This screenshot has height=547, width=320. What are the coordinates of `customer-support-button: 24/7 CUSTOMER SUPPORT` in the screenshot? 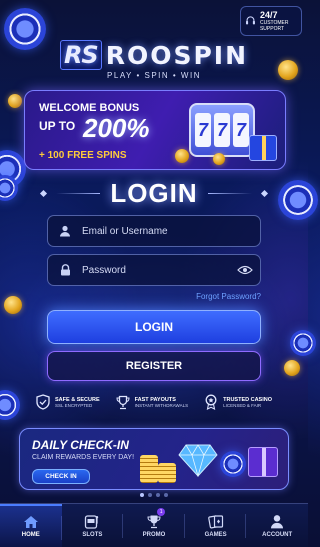 It's located at (271, 21).